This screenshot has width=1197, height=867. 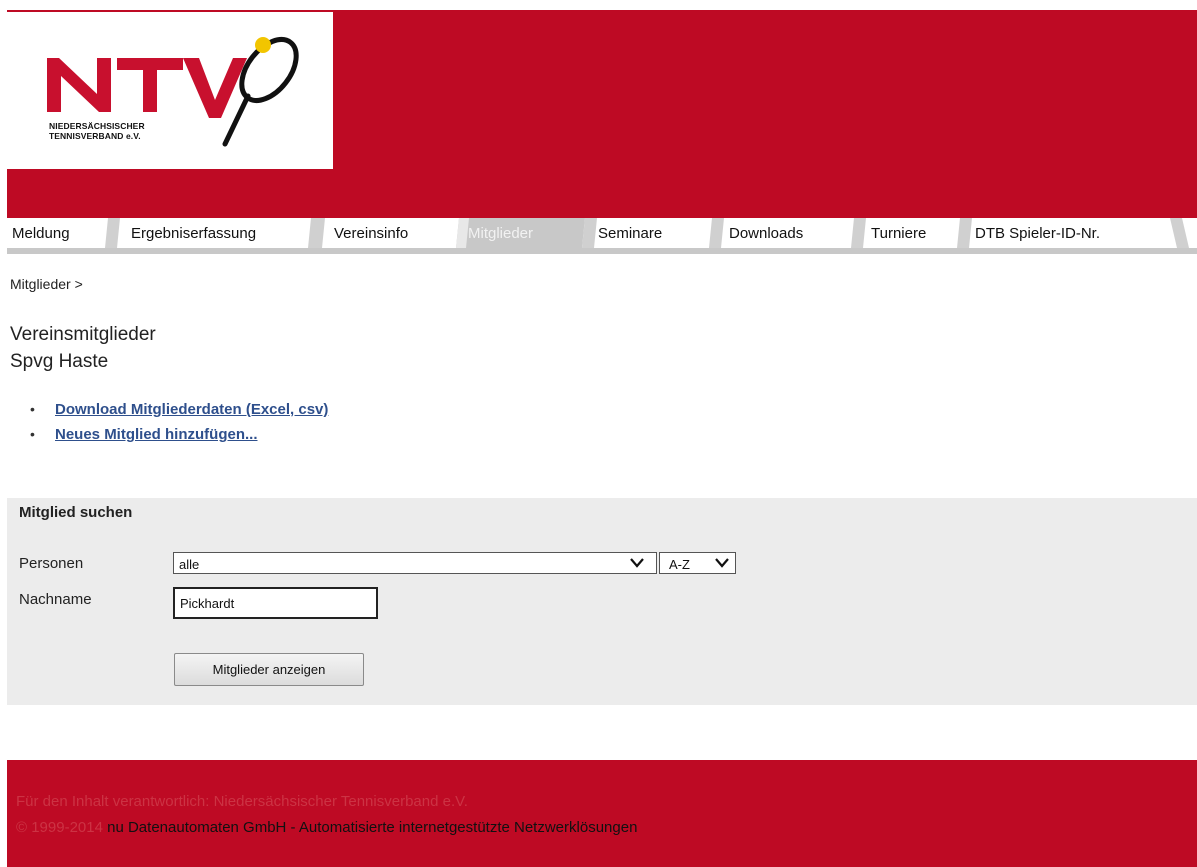 I want to click on left-margin, so click(x=3, y=433).